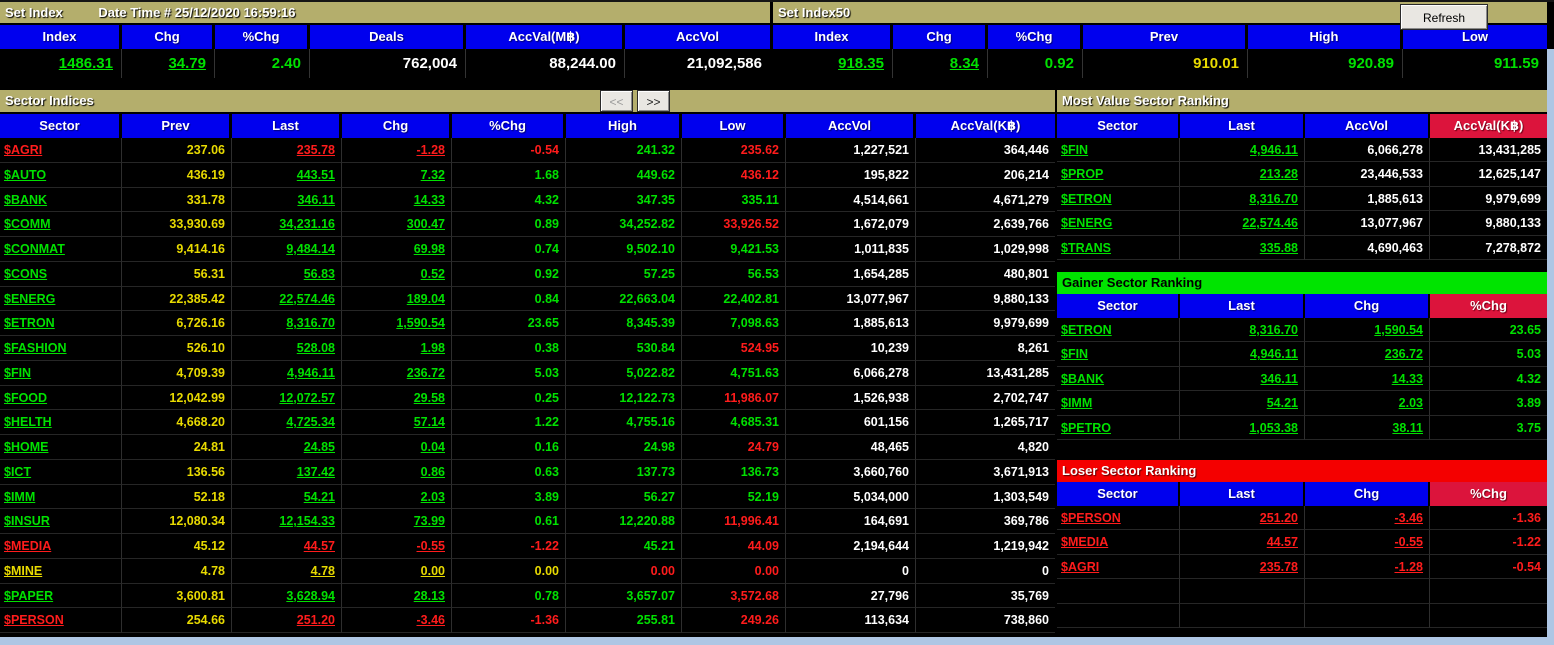 This screenshot has width=1554, height=645. I want to click on table-cell: 12,625,147, so click(1488, 174).